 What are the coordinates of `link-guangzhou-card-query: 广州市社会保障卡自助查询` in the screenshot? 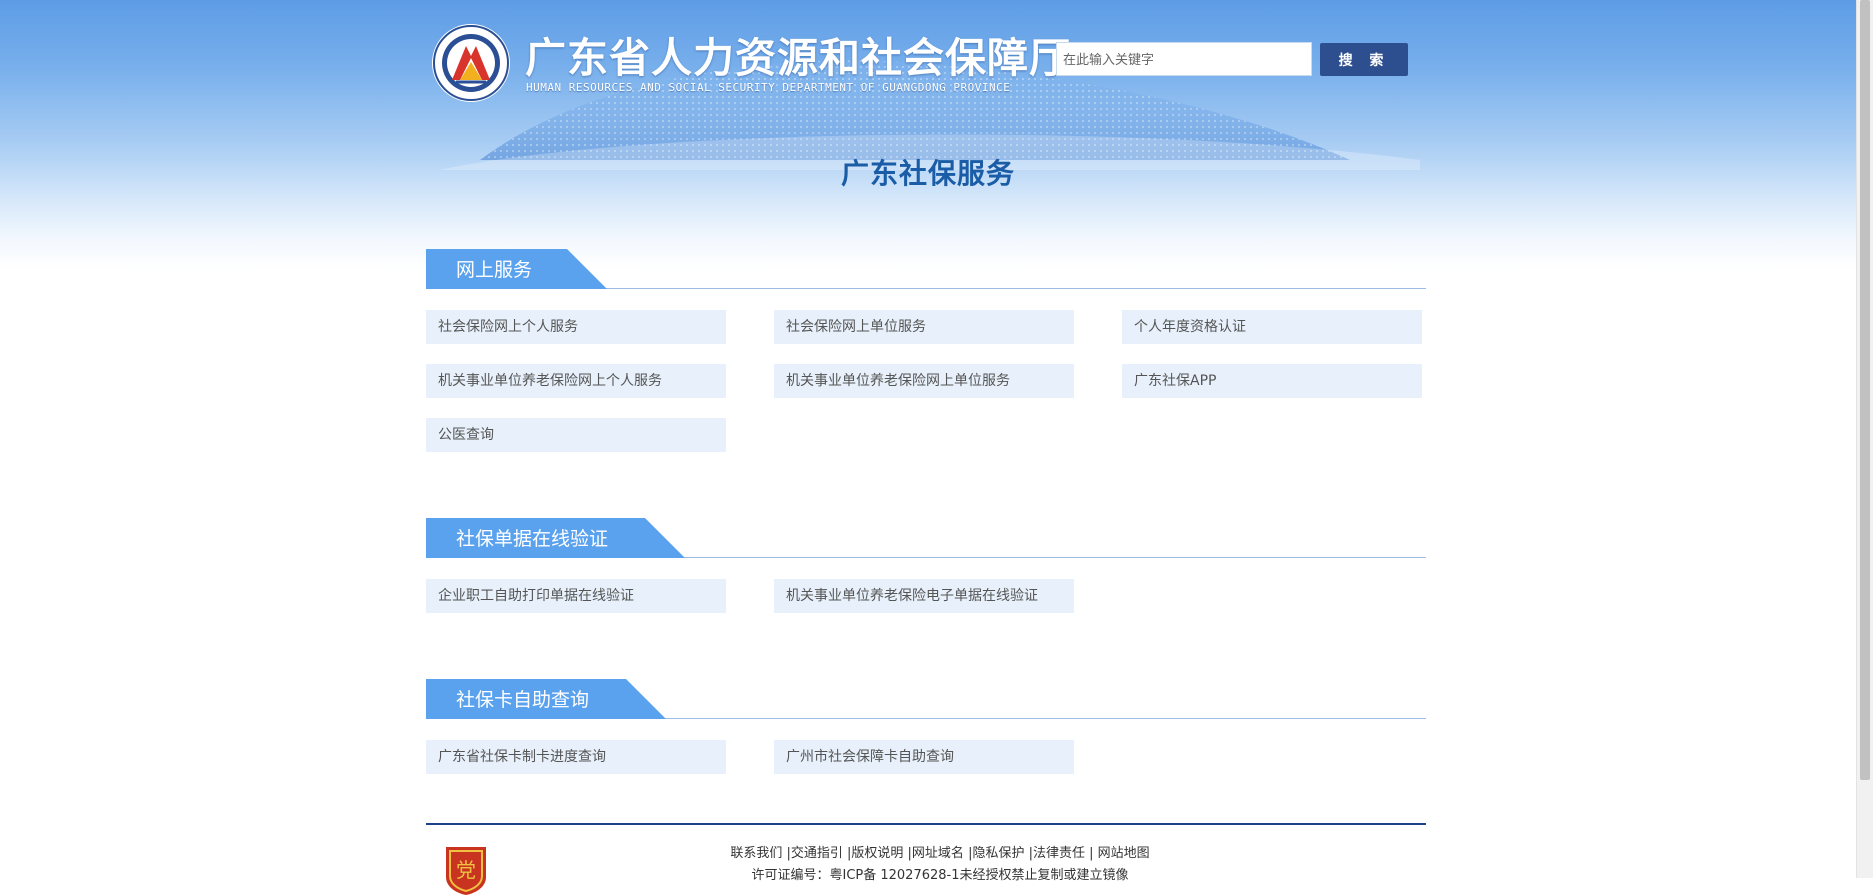 It's located at (924, 757).